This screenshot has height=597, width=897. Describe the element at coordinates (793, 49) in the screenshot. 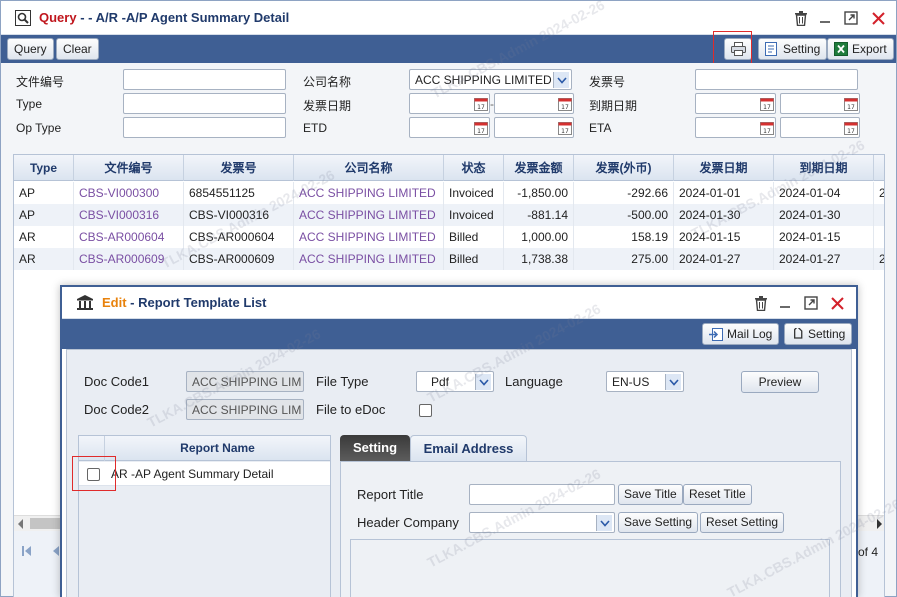

I see `setting-button: Setting` at that location.